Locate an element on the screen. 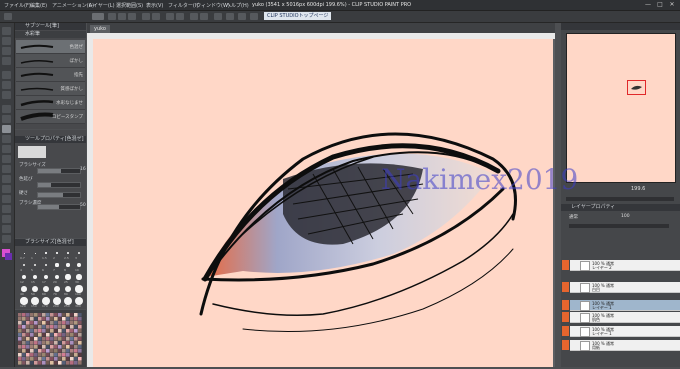 The height and width of the screenshot is (369, 680). selection-tool-icon is located at coordinates (6, 75).